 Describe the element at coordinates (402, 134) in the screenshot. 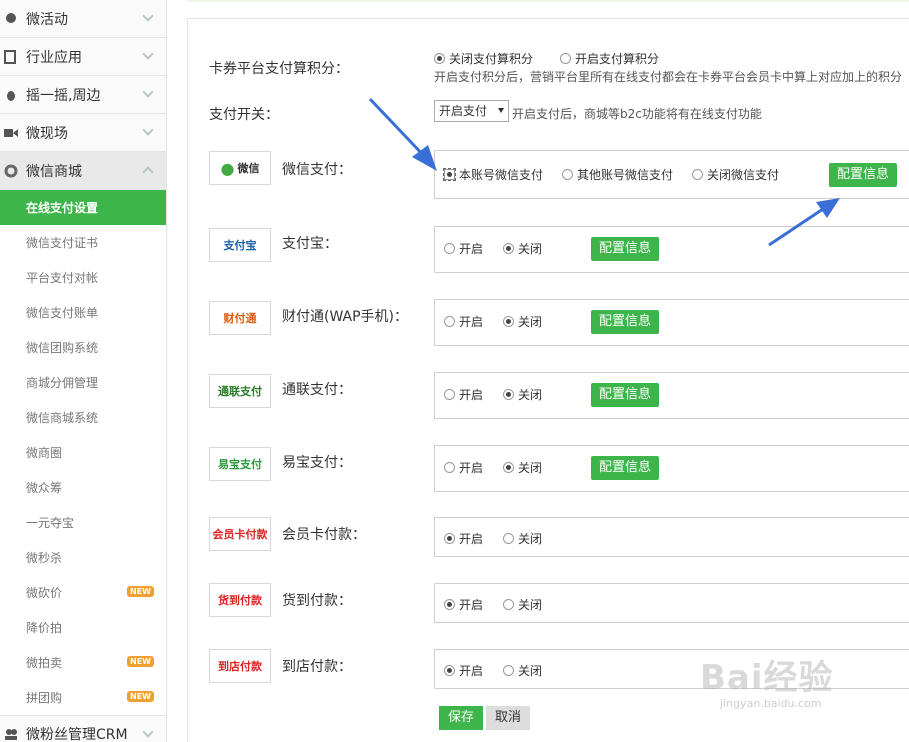

I see `arrow-to-wechat-radio` at that location.